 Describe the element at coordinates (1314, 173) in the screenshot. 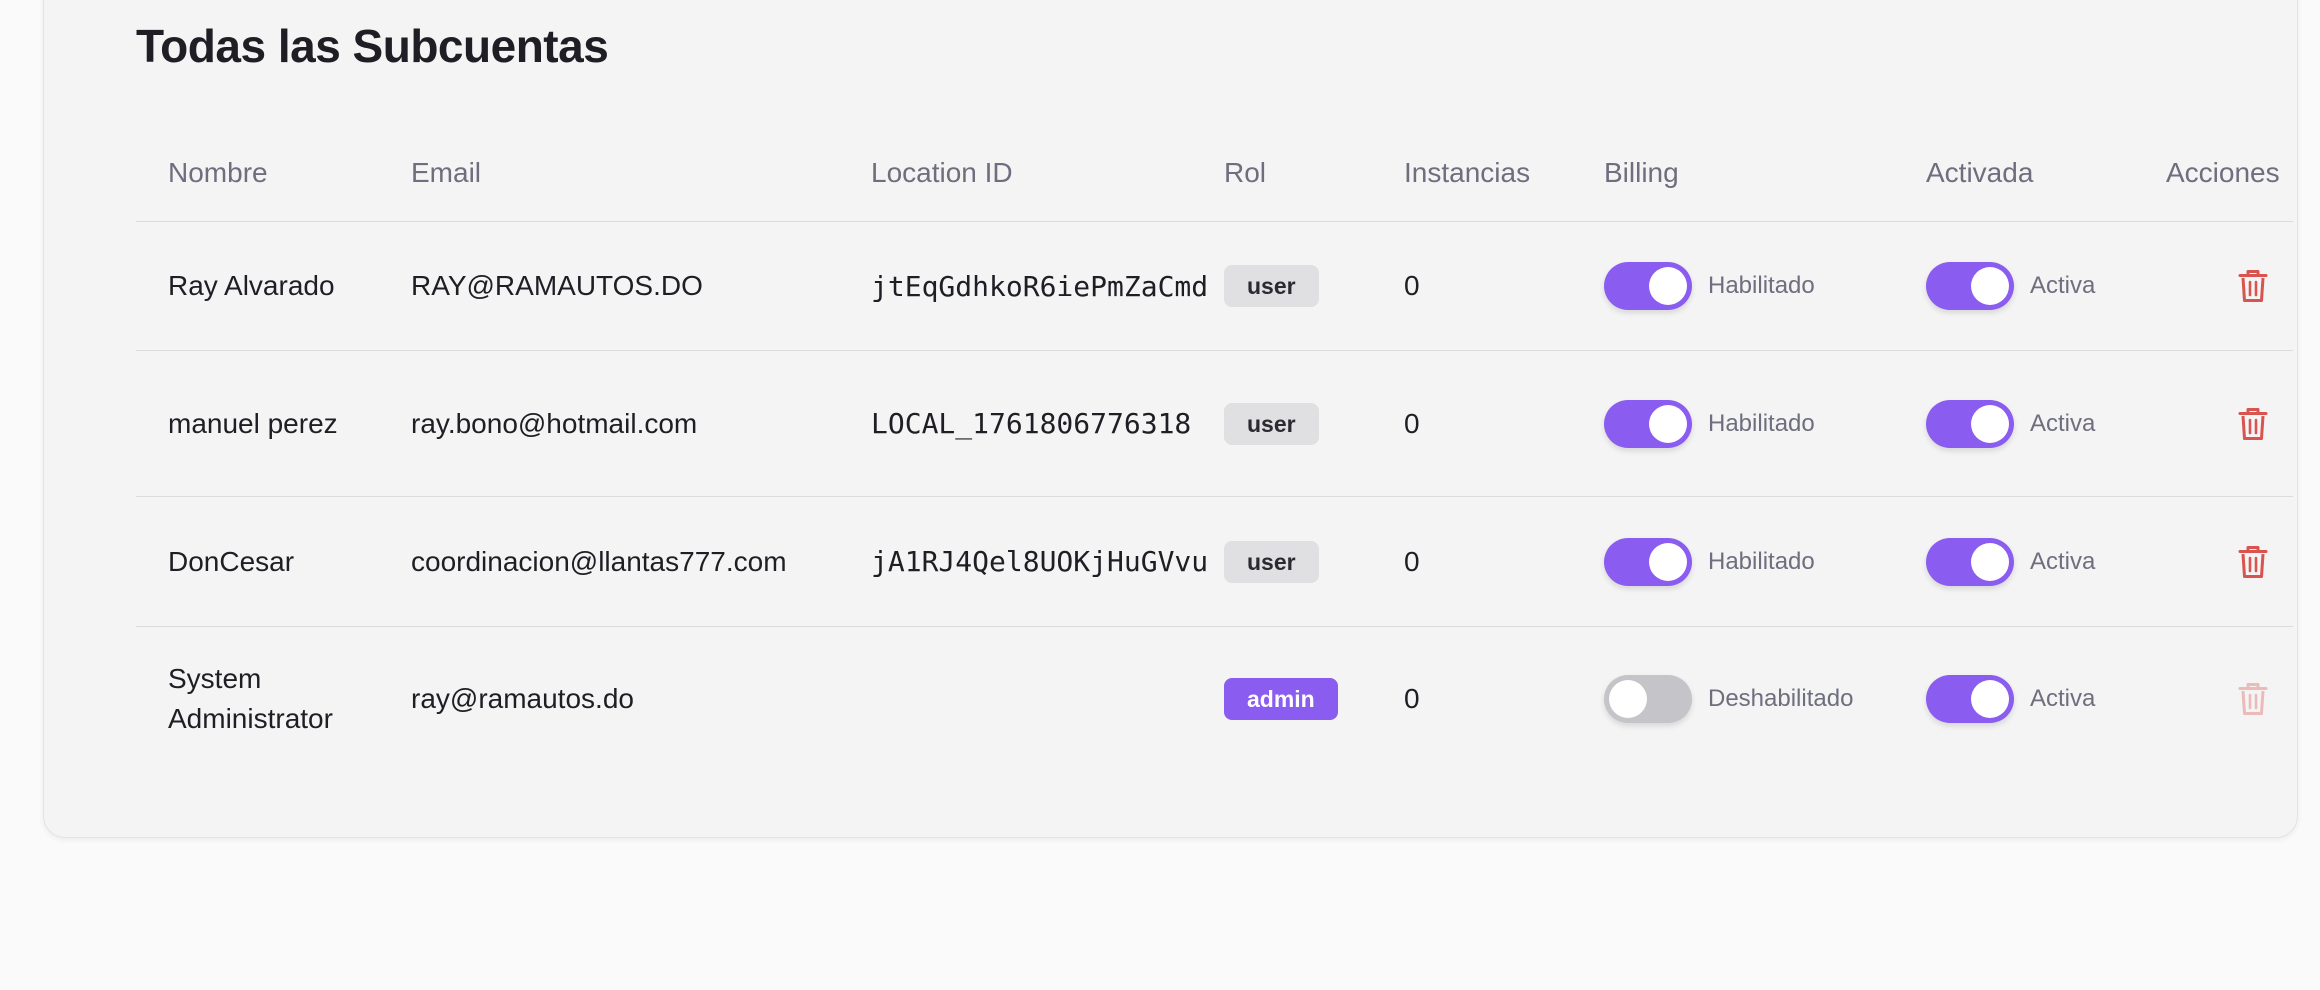

I see `column-header-role: Rol` at that location.